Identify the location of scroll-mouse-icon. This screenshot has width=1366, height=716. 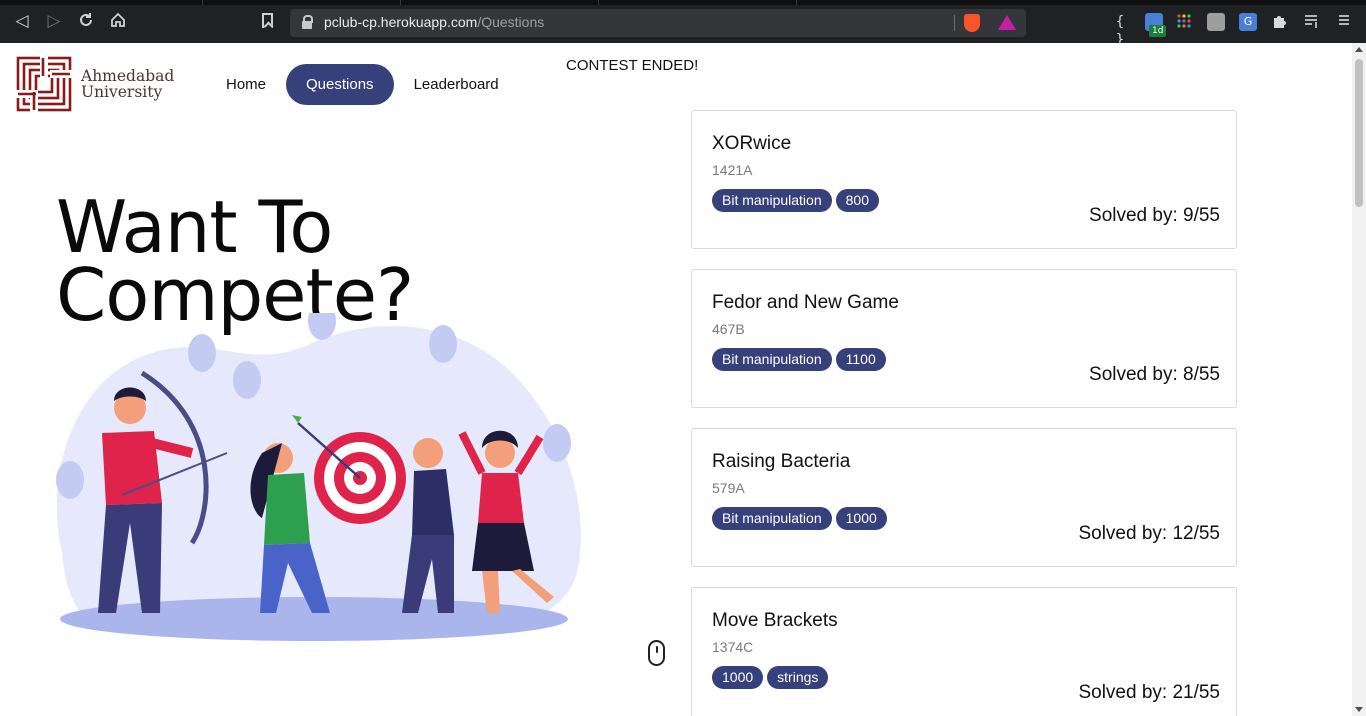
(656, 653).